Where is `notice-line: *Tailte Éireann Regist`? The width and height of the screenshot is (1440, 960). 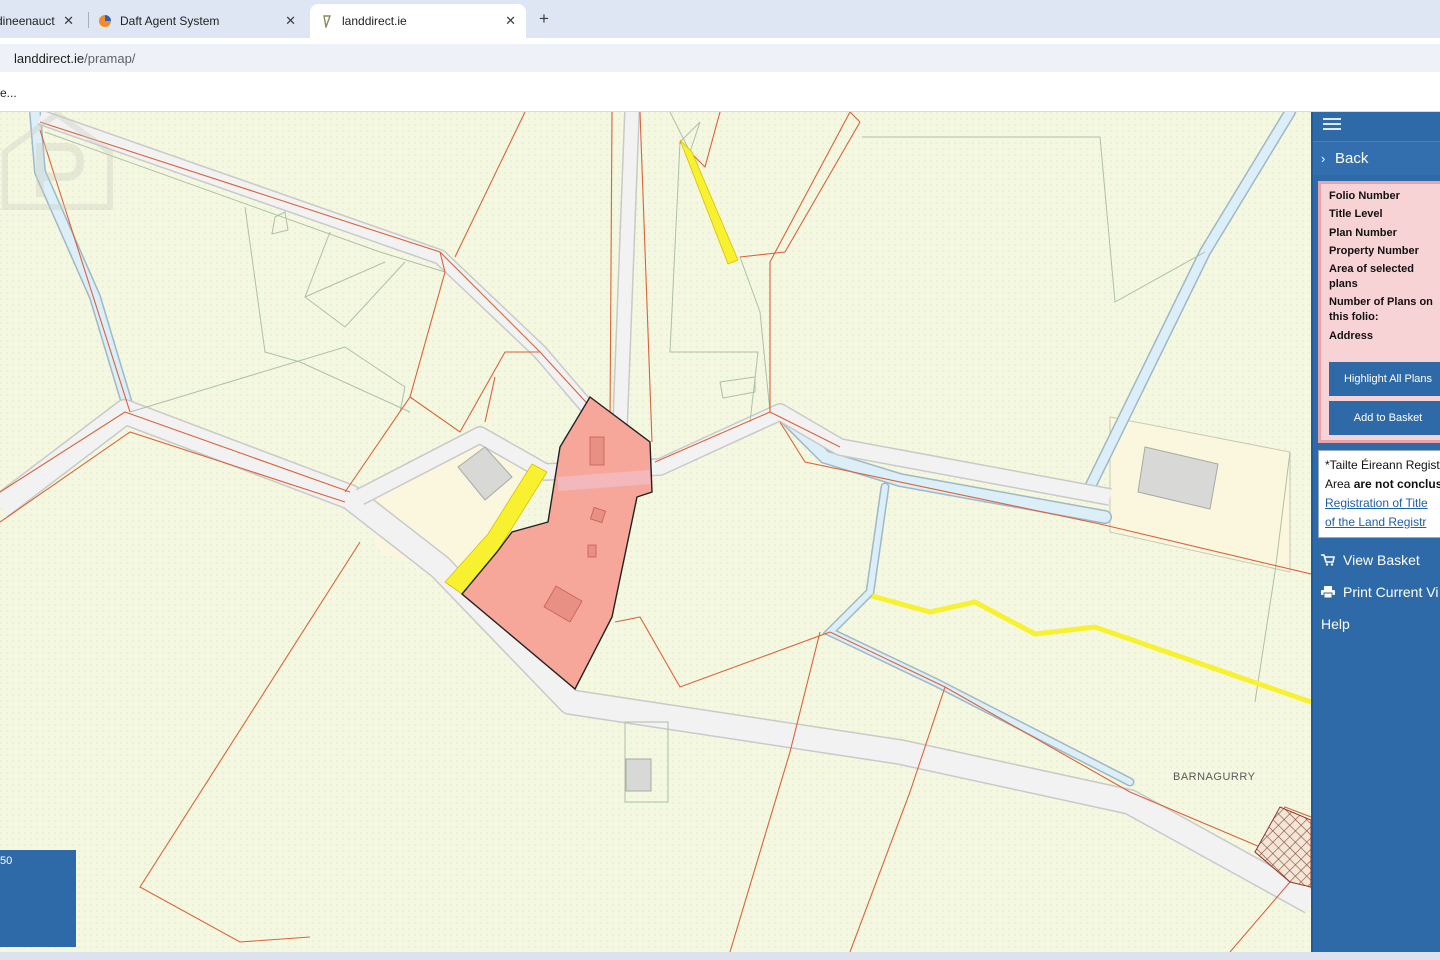
notice-line: *Tailte Éireann Regist is located at coordinates (1382, 465).